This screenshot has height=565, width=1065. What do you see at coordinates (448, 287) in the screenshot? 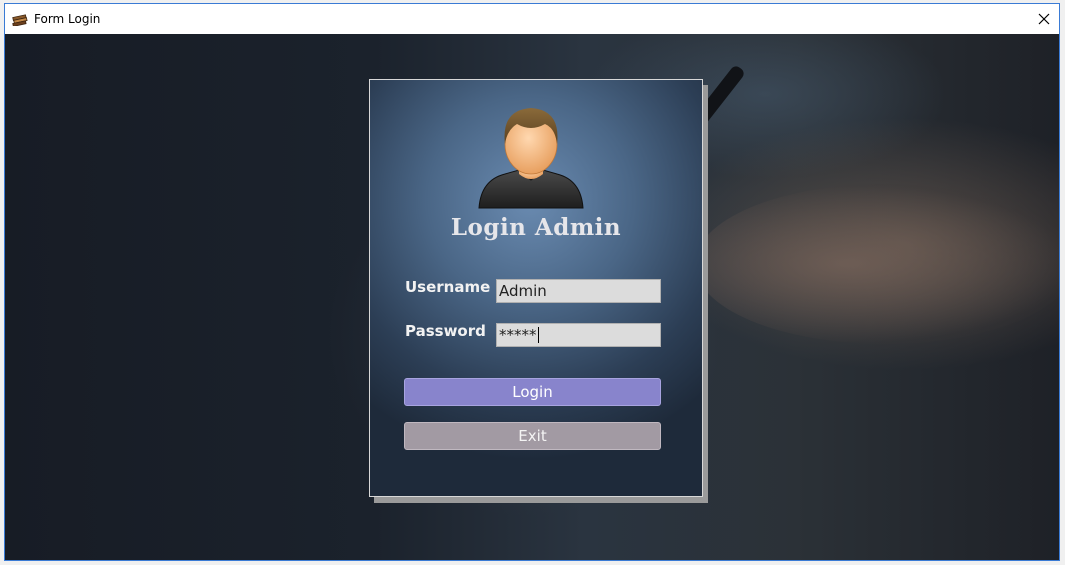
I see `username-label: Username` at bounding box center [448, 287].